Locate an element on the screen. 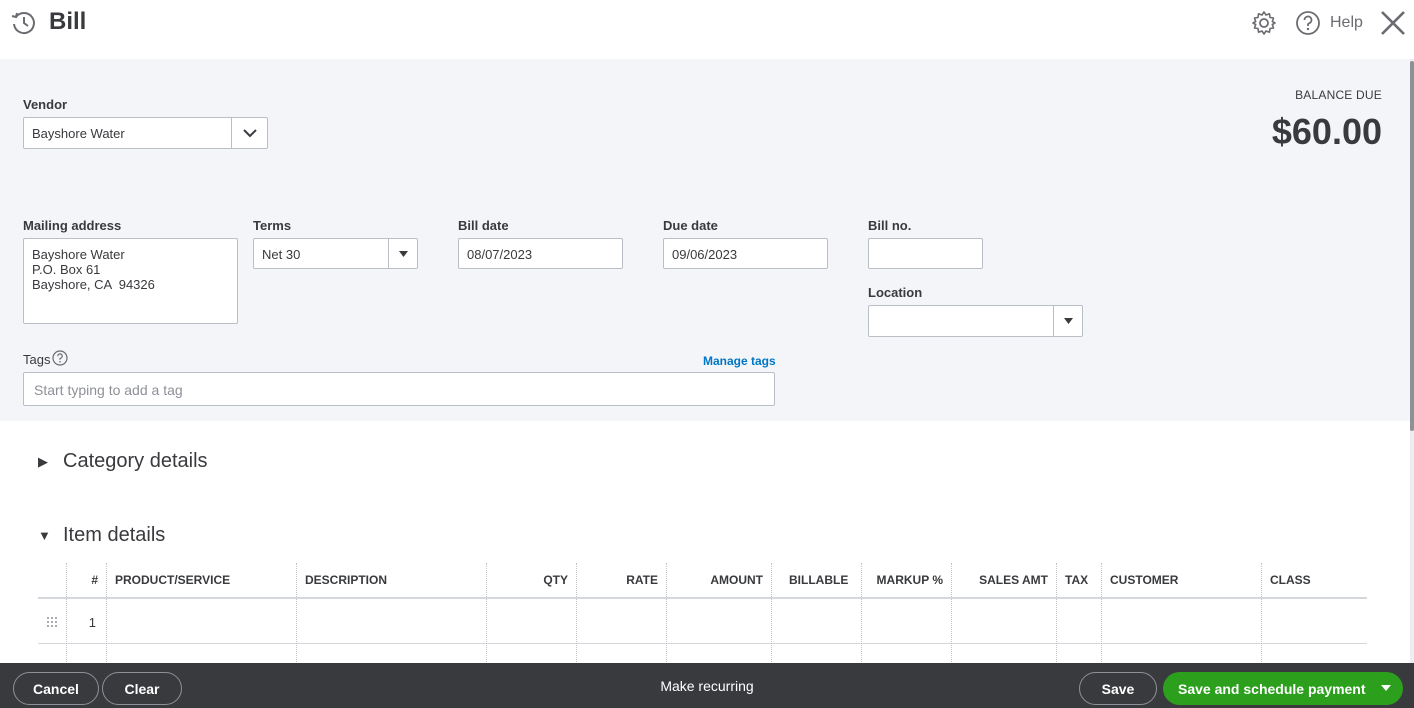  item-details-title: Item details is located at coordinates (114, 535).